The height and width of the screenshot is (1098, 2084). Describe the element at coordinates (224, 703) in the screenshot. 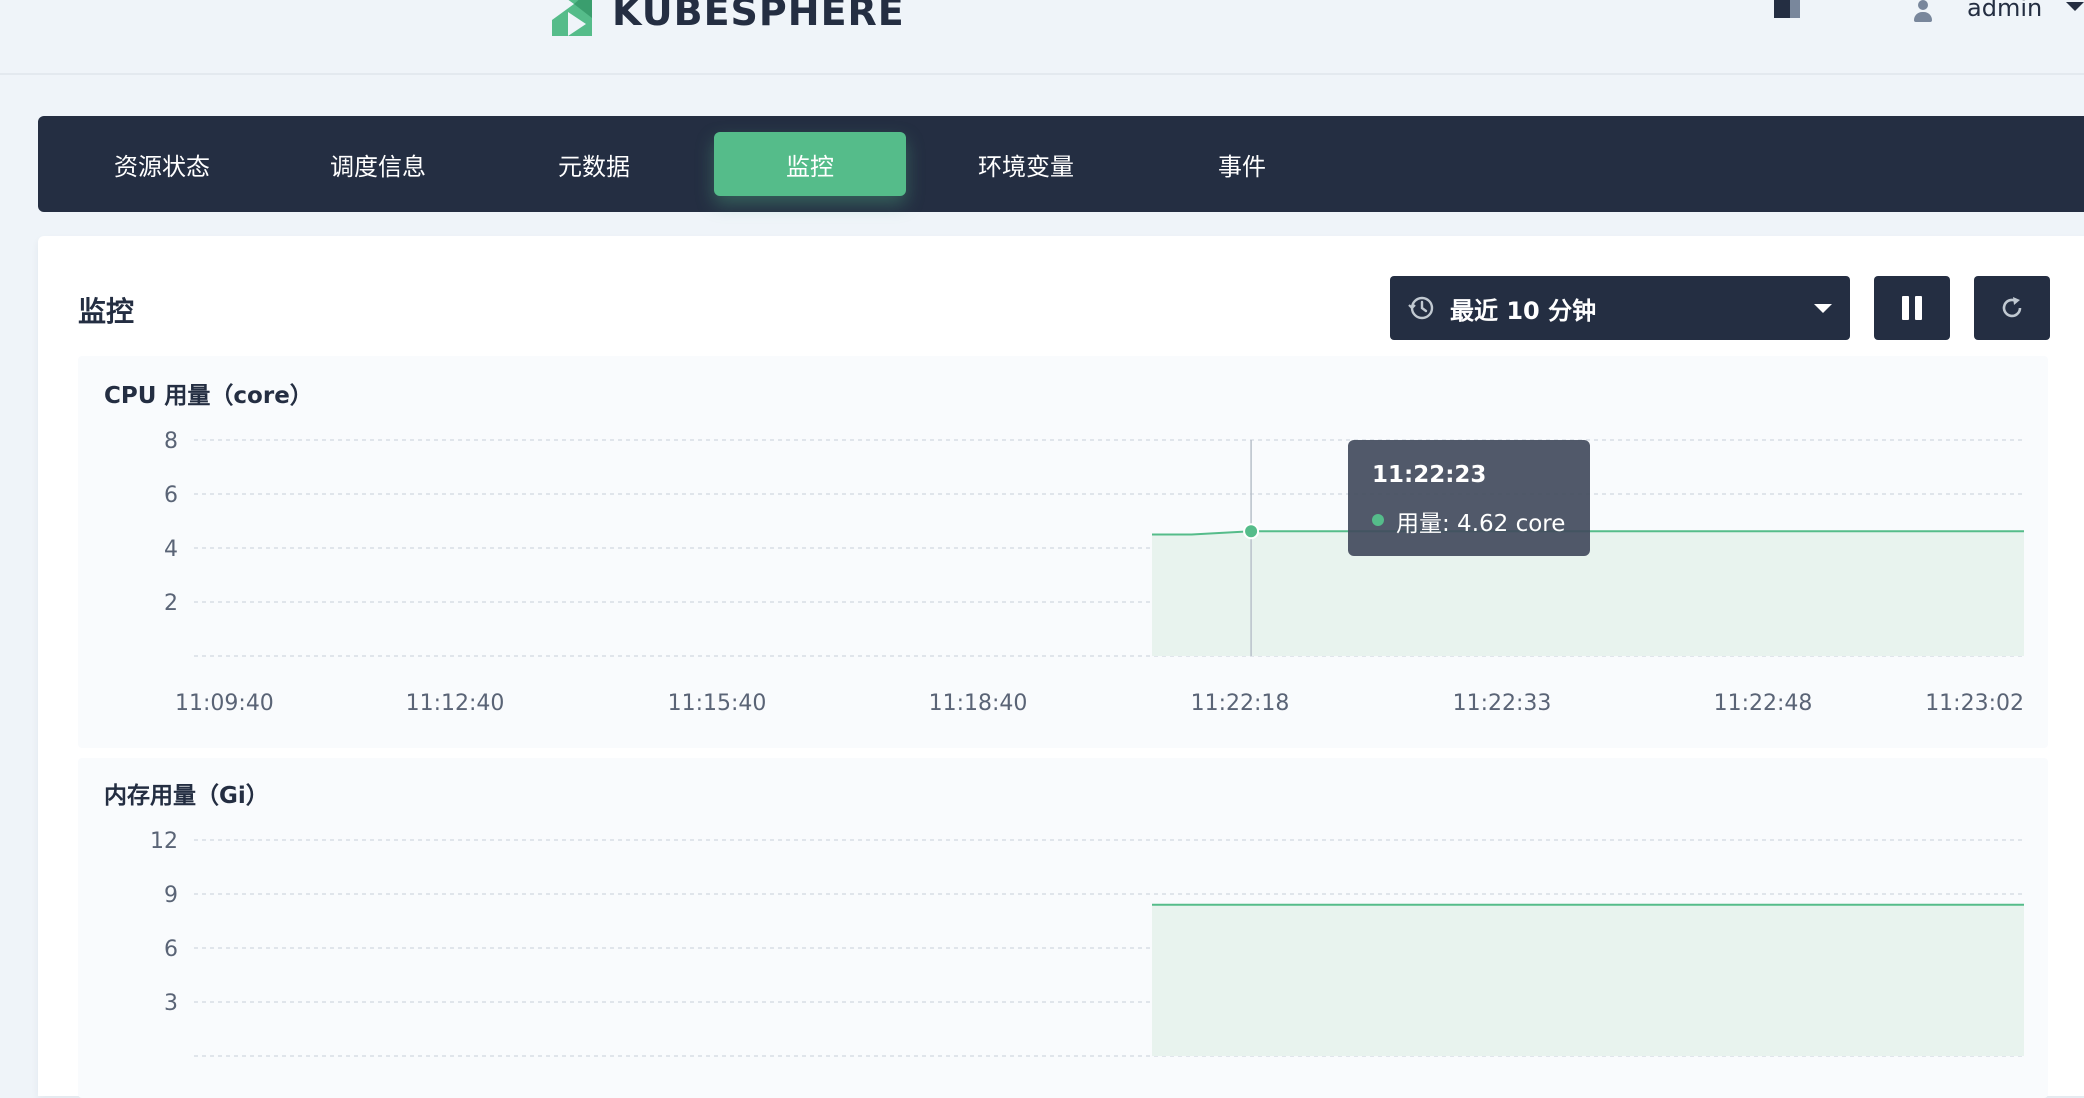

I see `x-tick-label: 11:09:40` at that location.